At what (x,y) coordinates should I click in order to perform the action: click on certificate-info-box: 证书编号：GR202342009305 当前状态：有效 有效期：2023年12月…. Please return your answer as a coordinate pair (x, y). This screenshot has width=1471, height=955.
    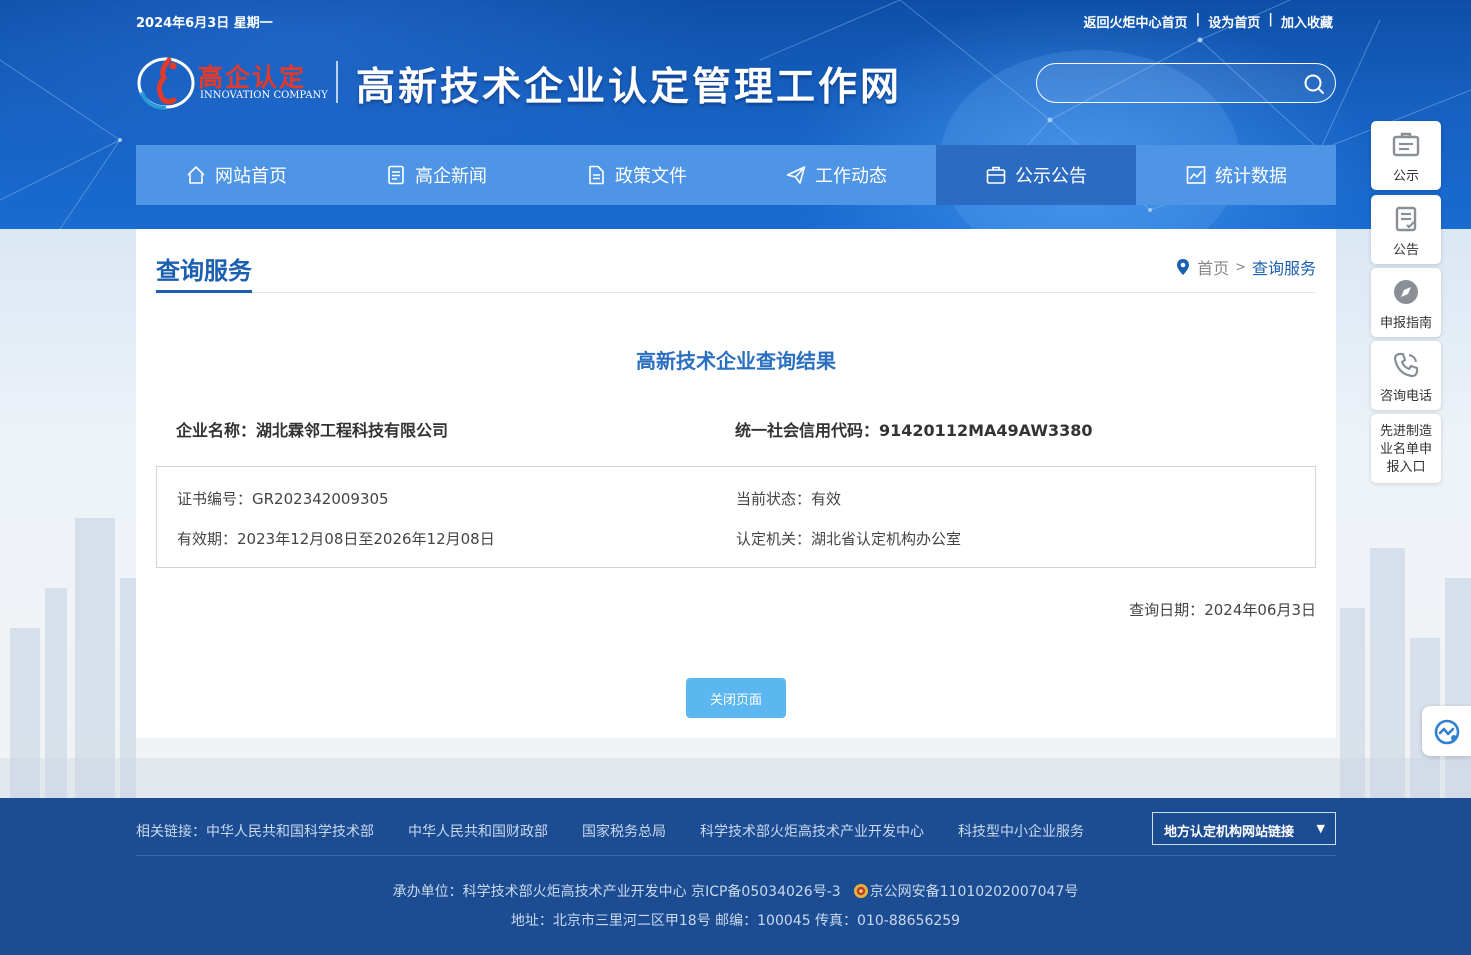
    Looking at the image, I should click on (736, 517).